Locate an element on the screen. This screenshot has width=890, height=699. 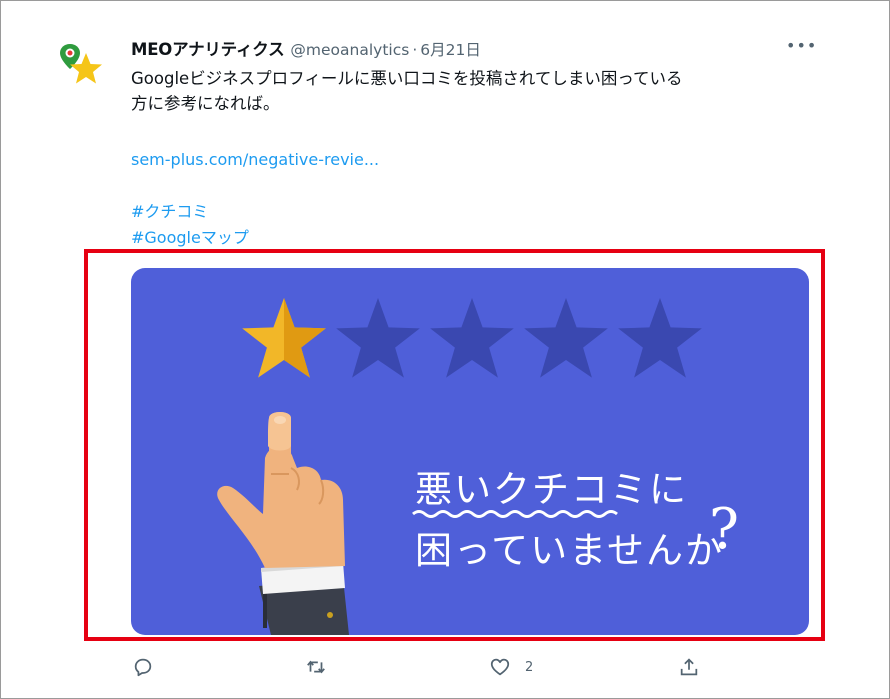
retweet-button is located at coordinates (316, 667).